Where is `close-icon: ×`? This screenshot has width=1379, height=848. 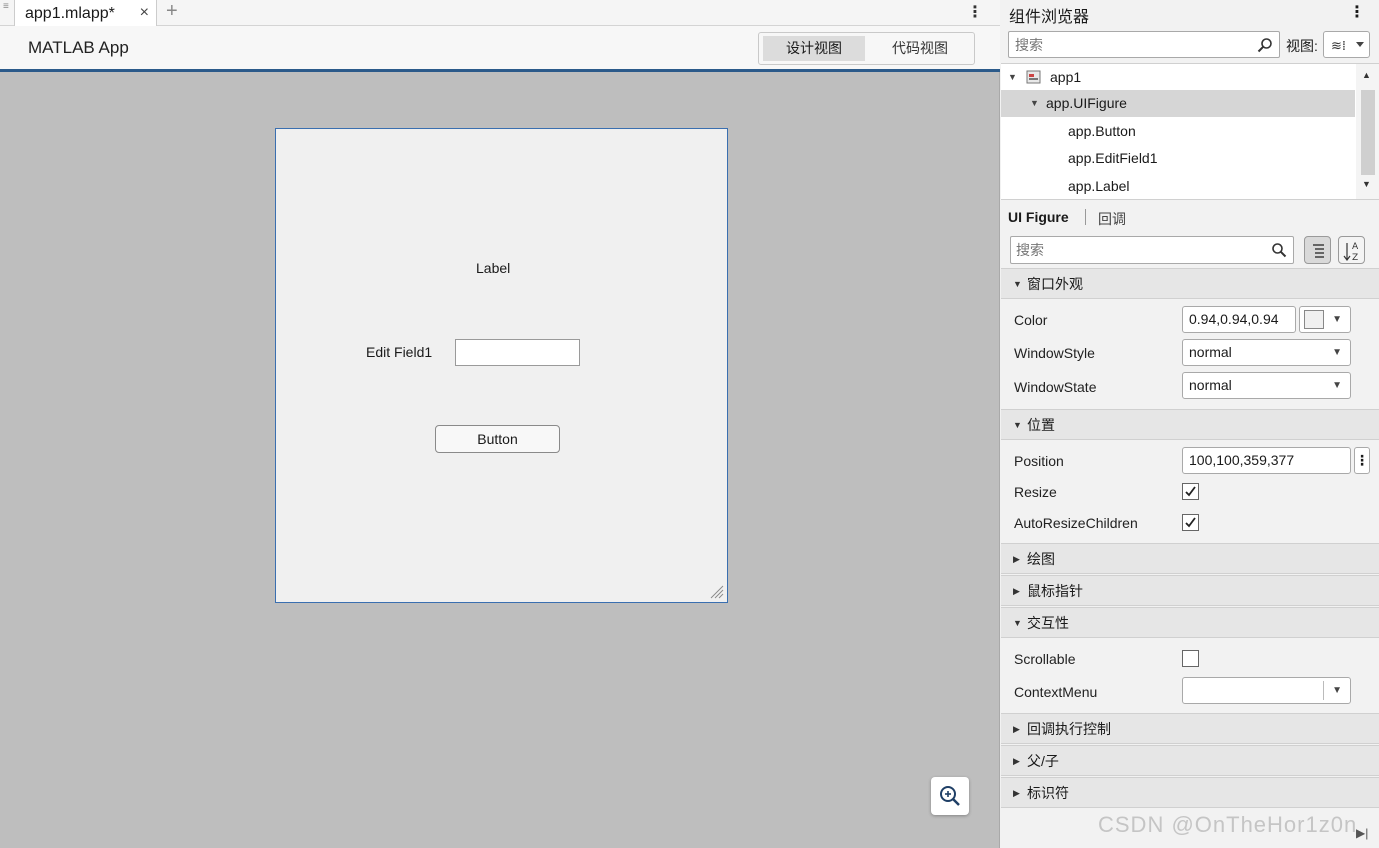
close-icon: × is located at coordinates (144, 13).